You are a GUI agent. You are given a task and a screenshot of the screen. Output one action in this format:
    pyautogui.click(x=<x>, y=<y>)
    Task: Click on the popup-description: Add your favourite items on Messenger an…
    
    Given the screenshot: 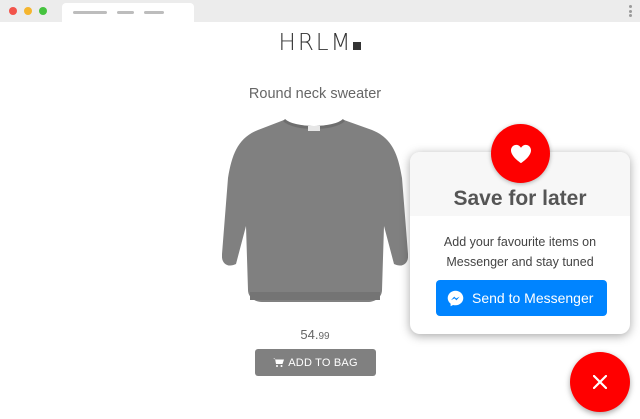 What is the action you would take?
    pyautogui.click(x=520, y=252)
    